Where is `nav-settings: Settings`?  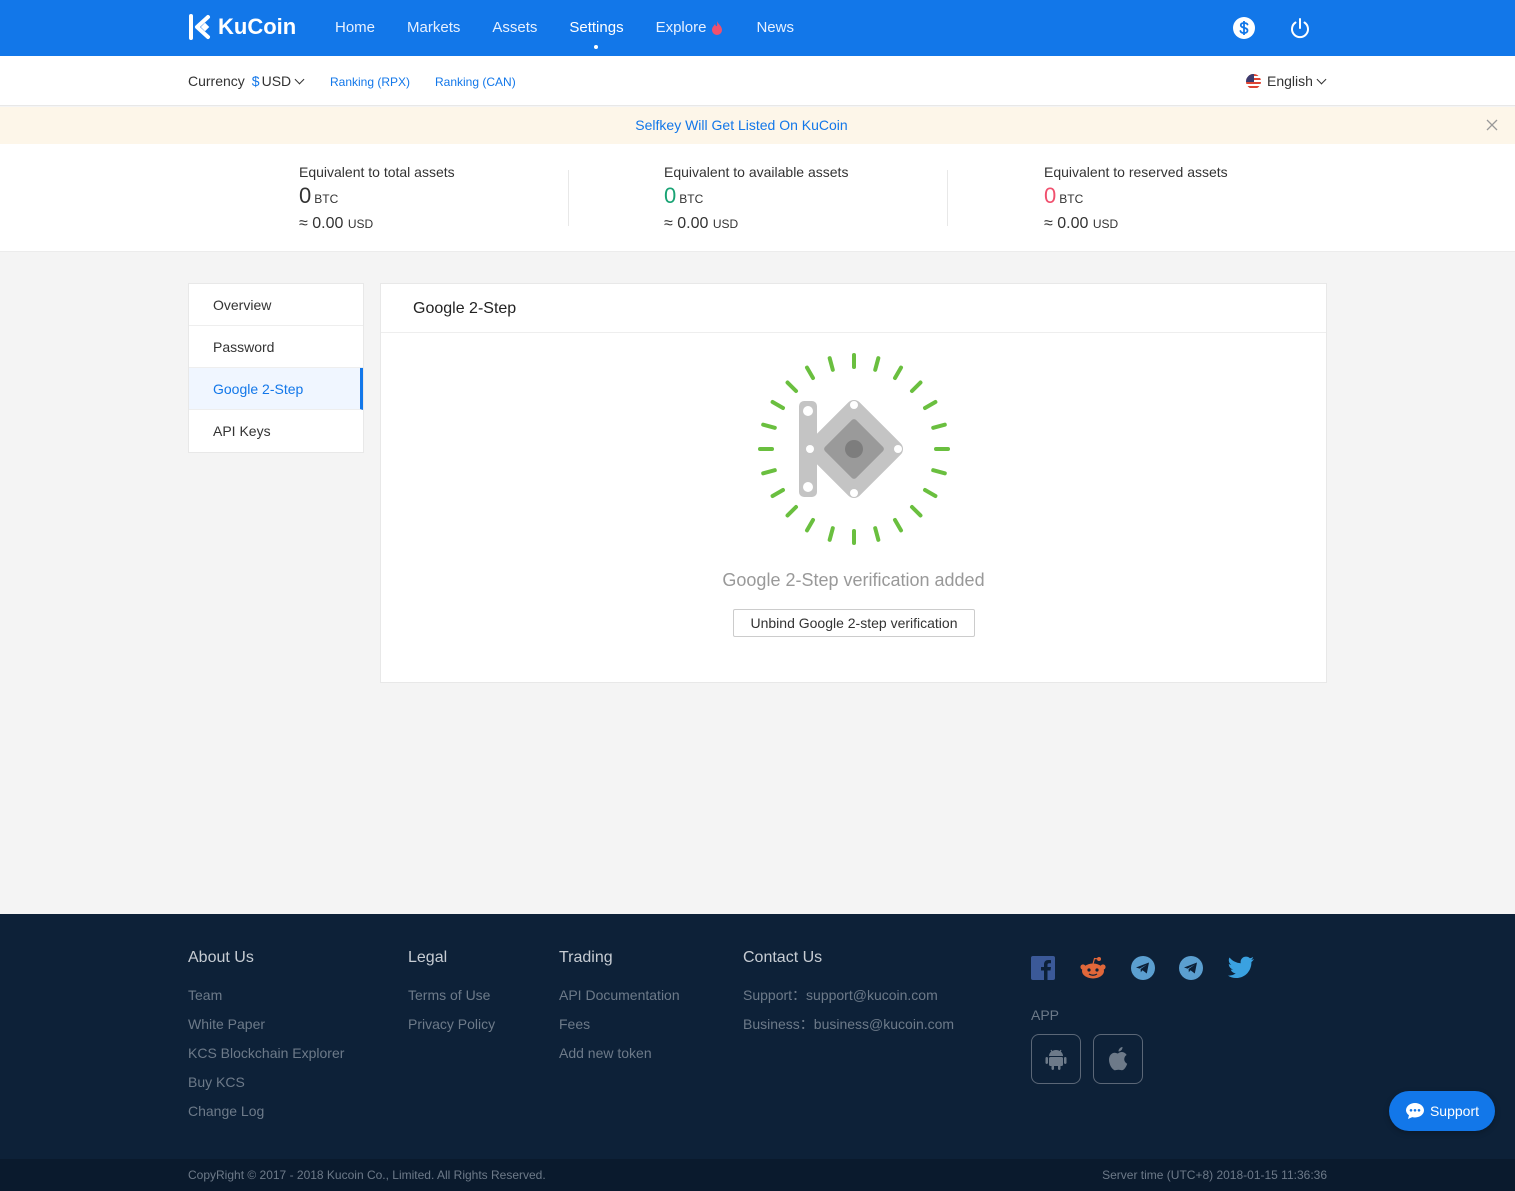 nav-settings: Settings is located at coordinates (596, 28).